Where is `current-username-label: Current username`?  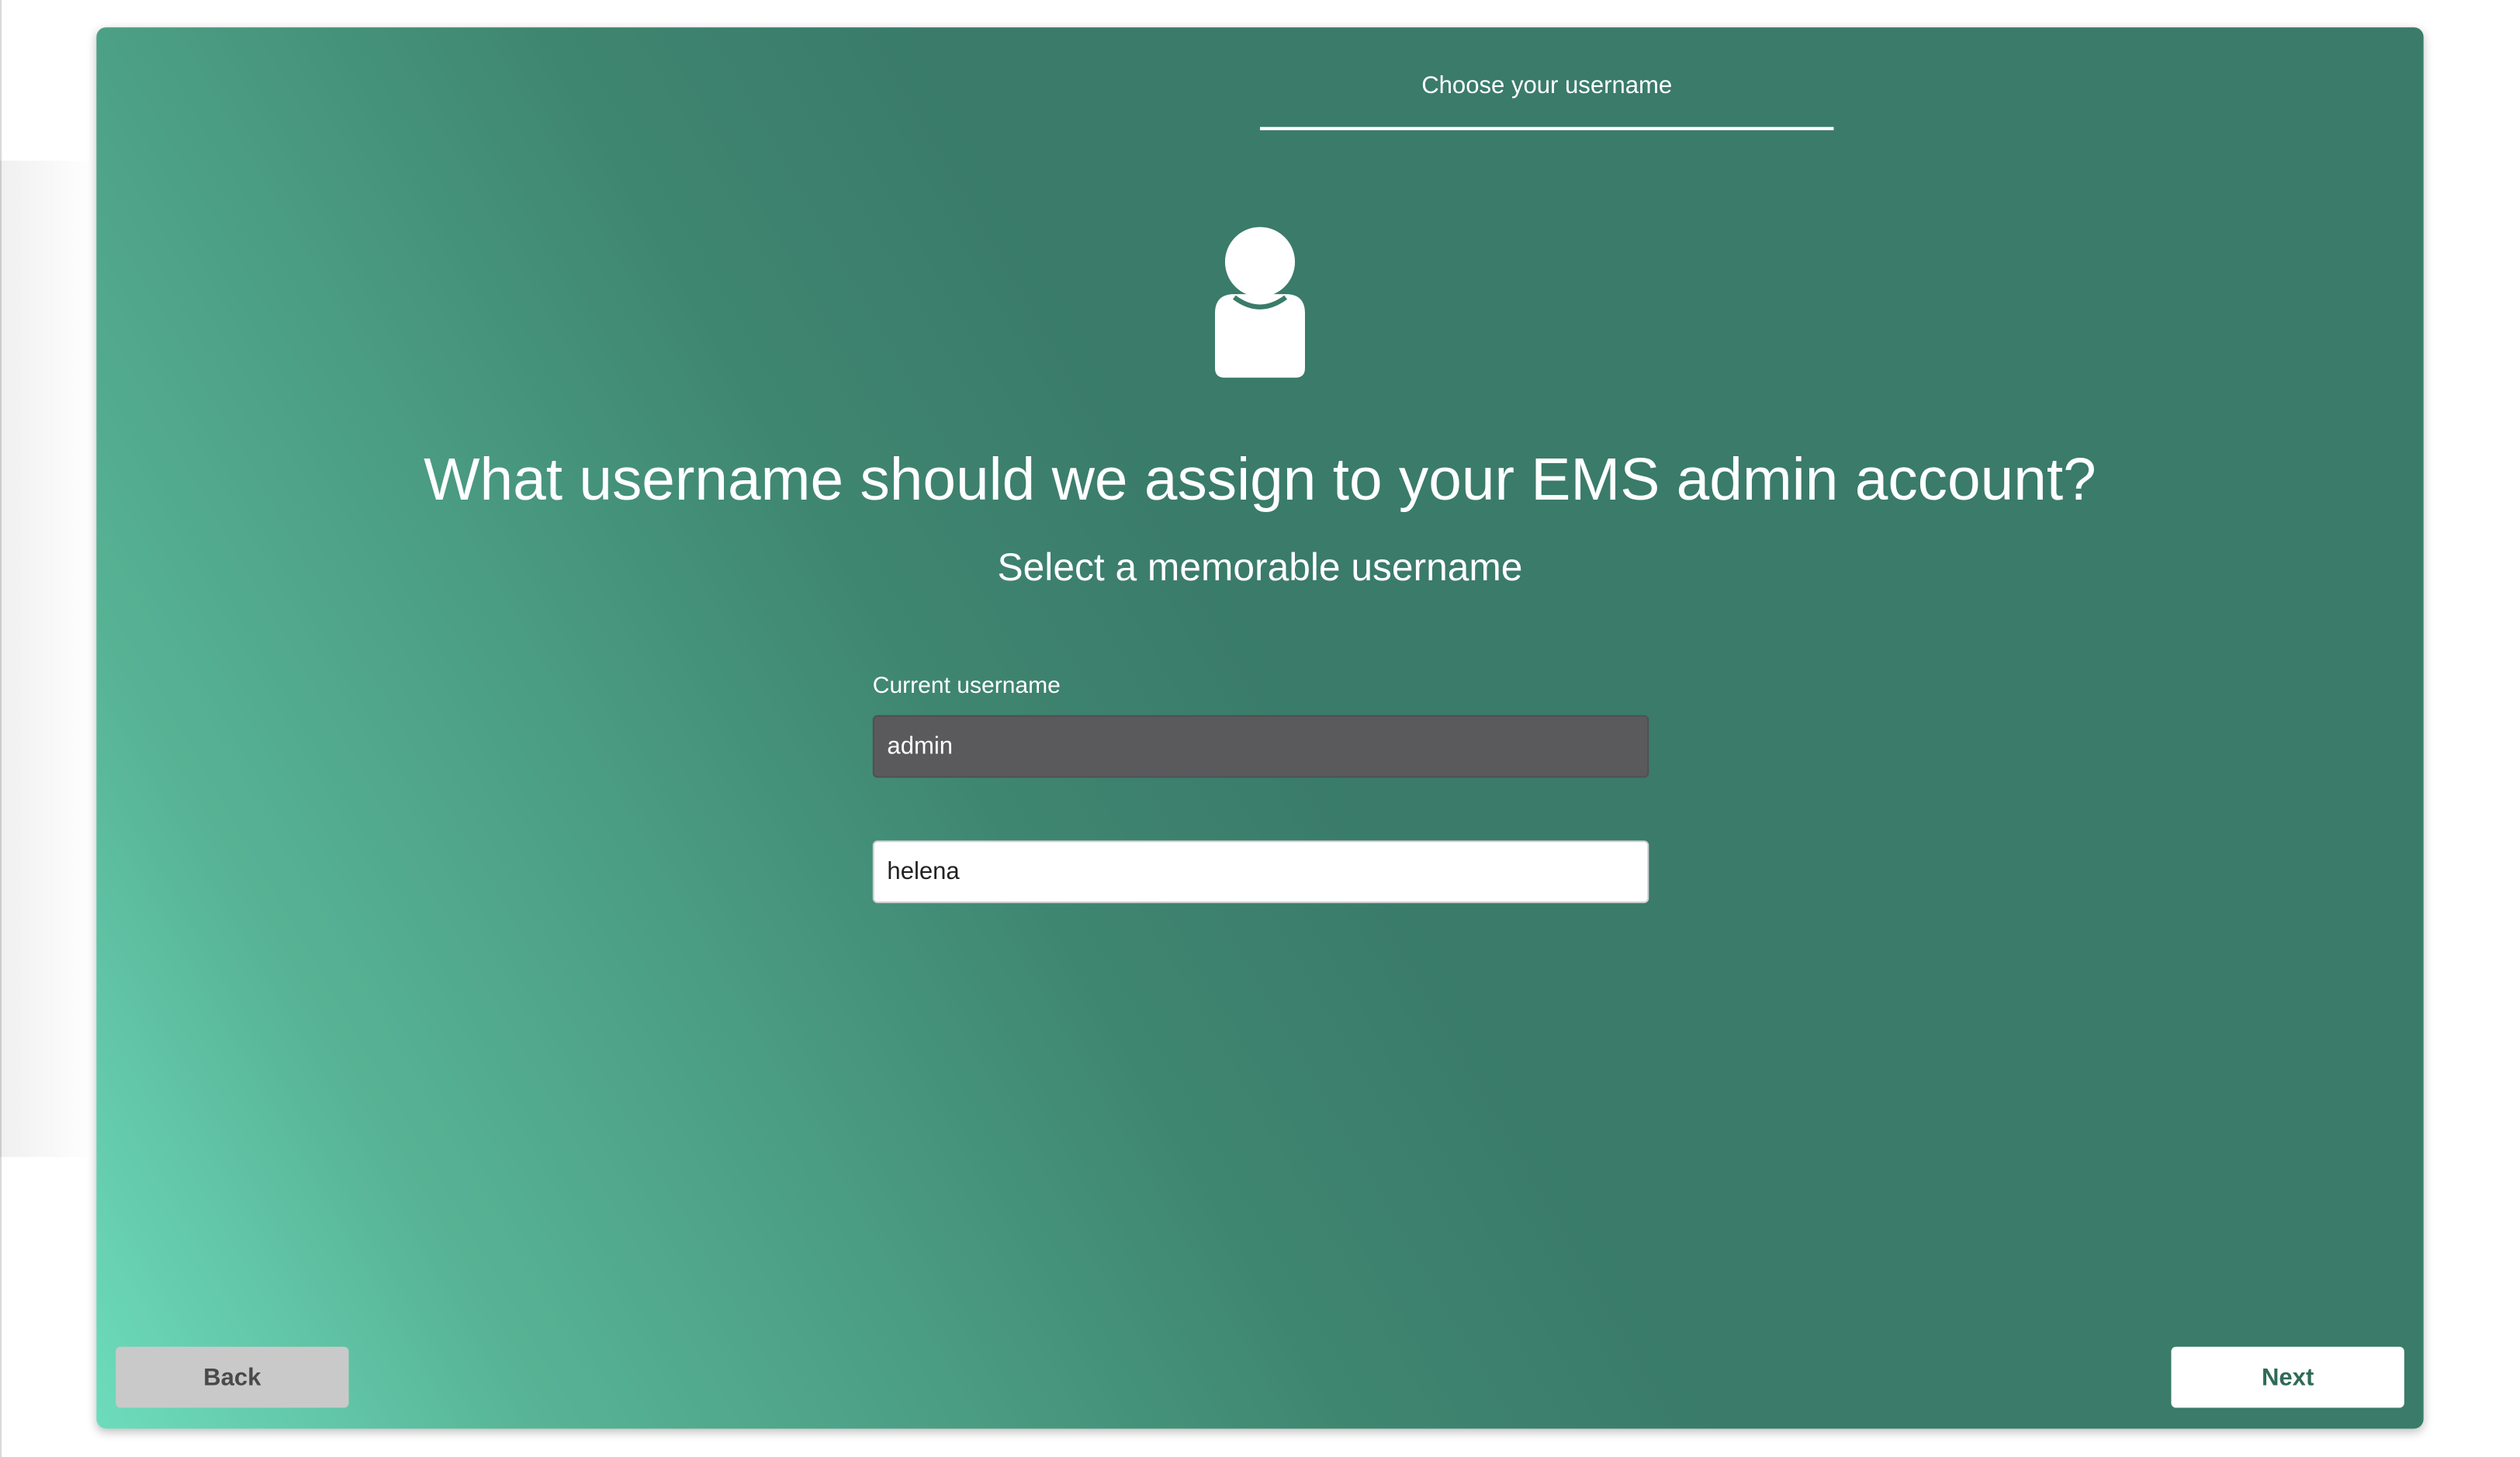 current-username-label: Current username is located at coordinates (967, 686).